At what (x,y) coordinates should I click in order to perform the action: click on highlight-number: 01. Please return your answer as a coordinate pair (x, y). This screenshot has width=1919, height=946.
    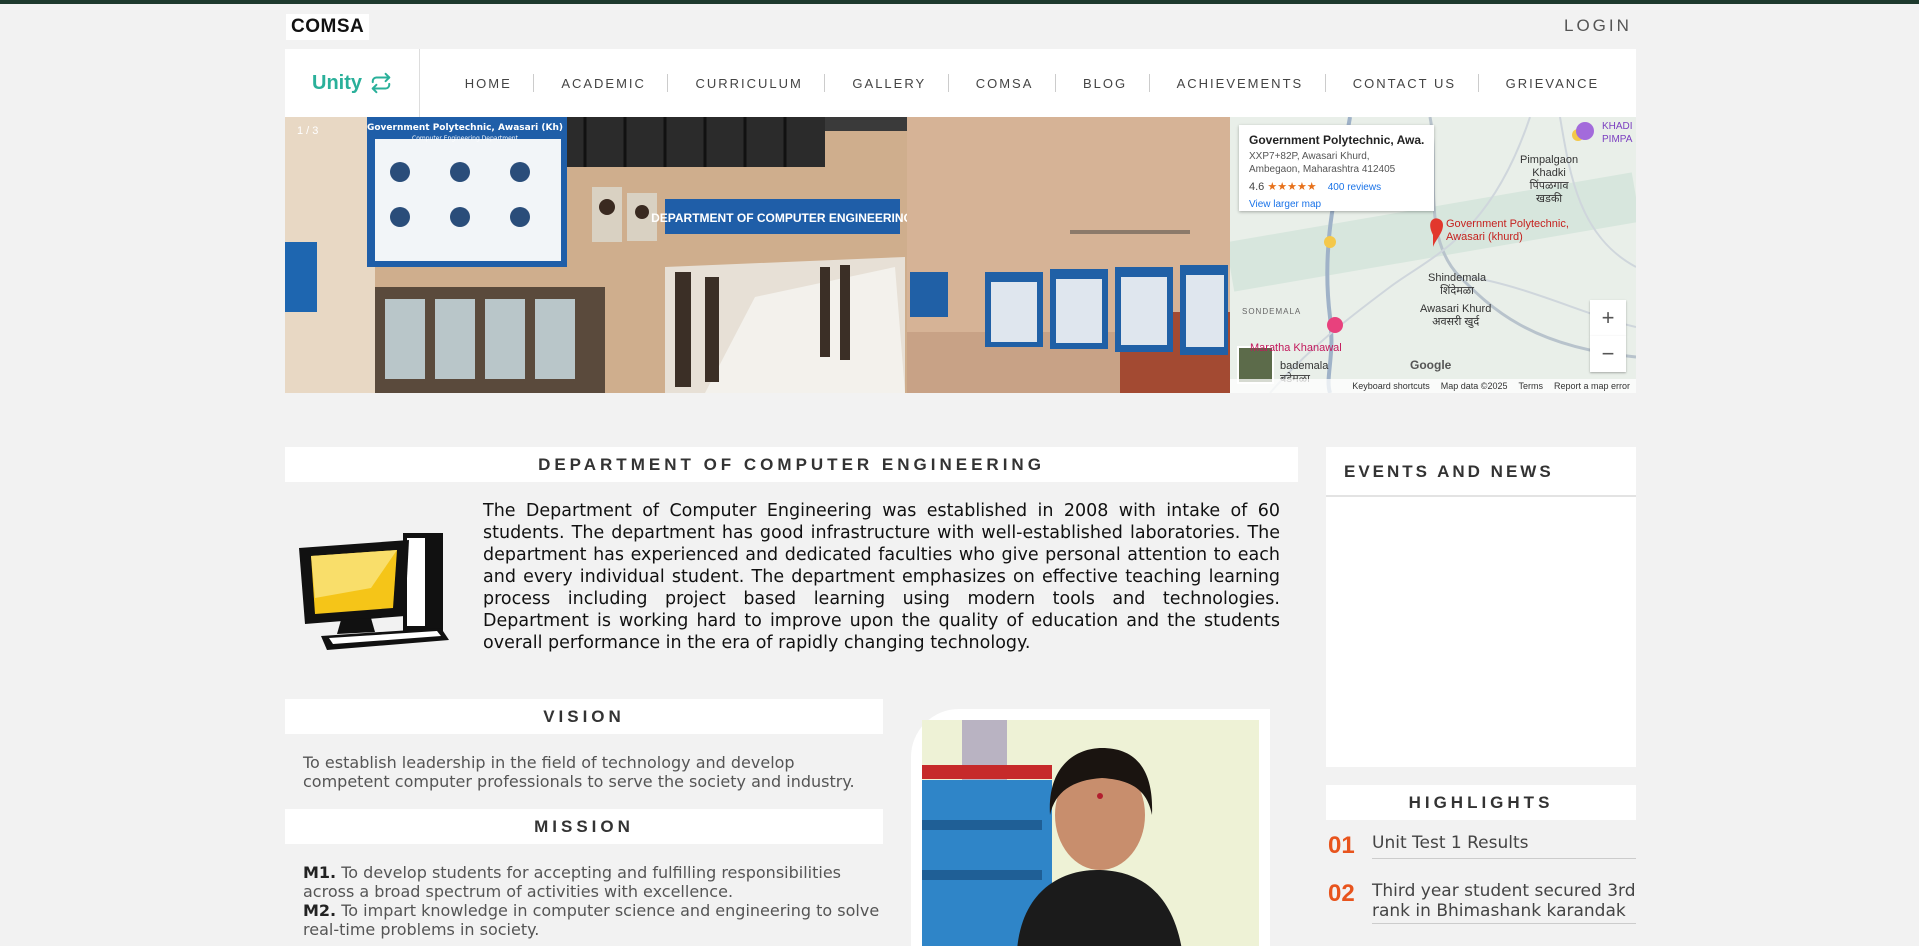
    Looking at the image, I should click on (1341, 845).